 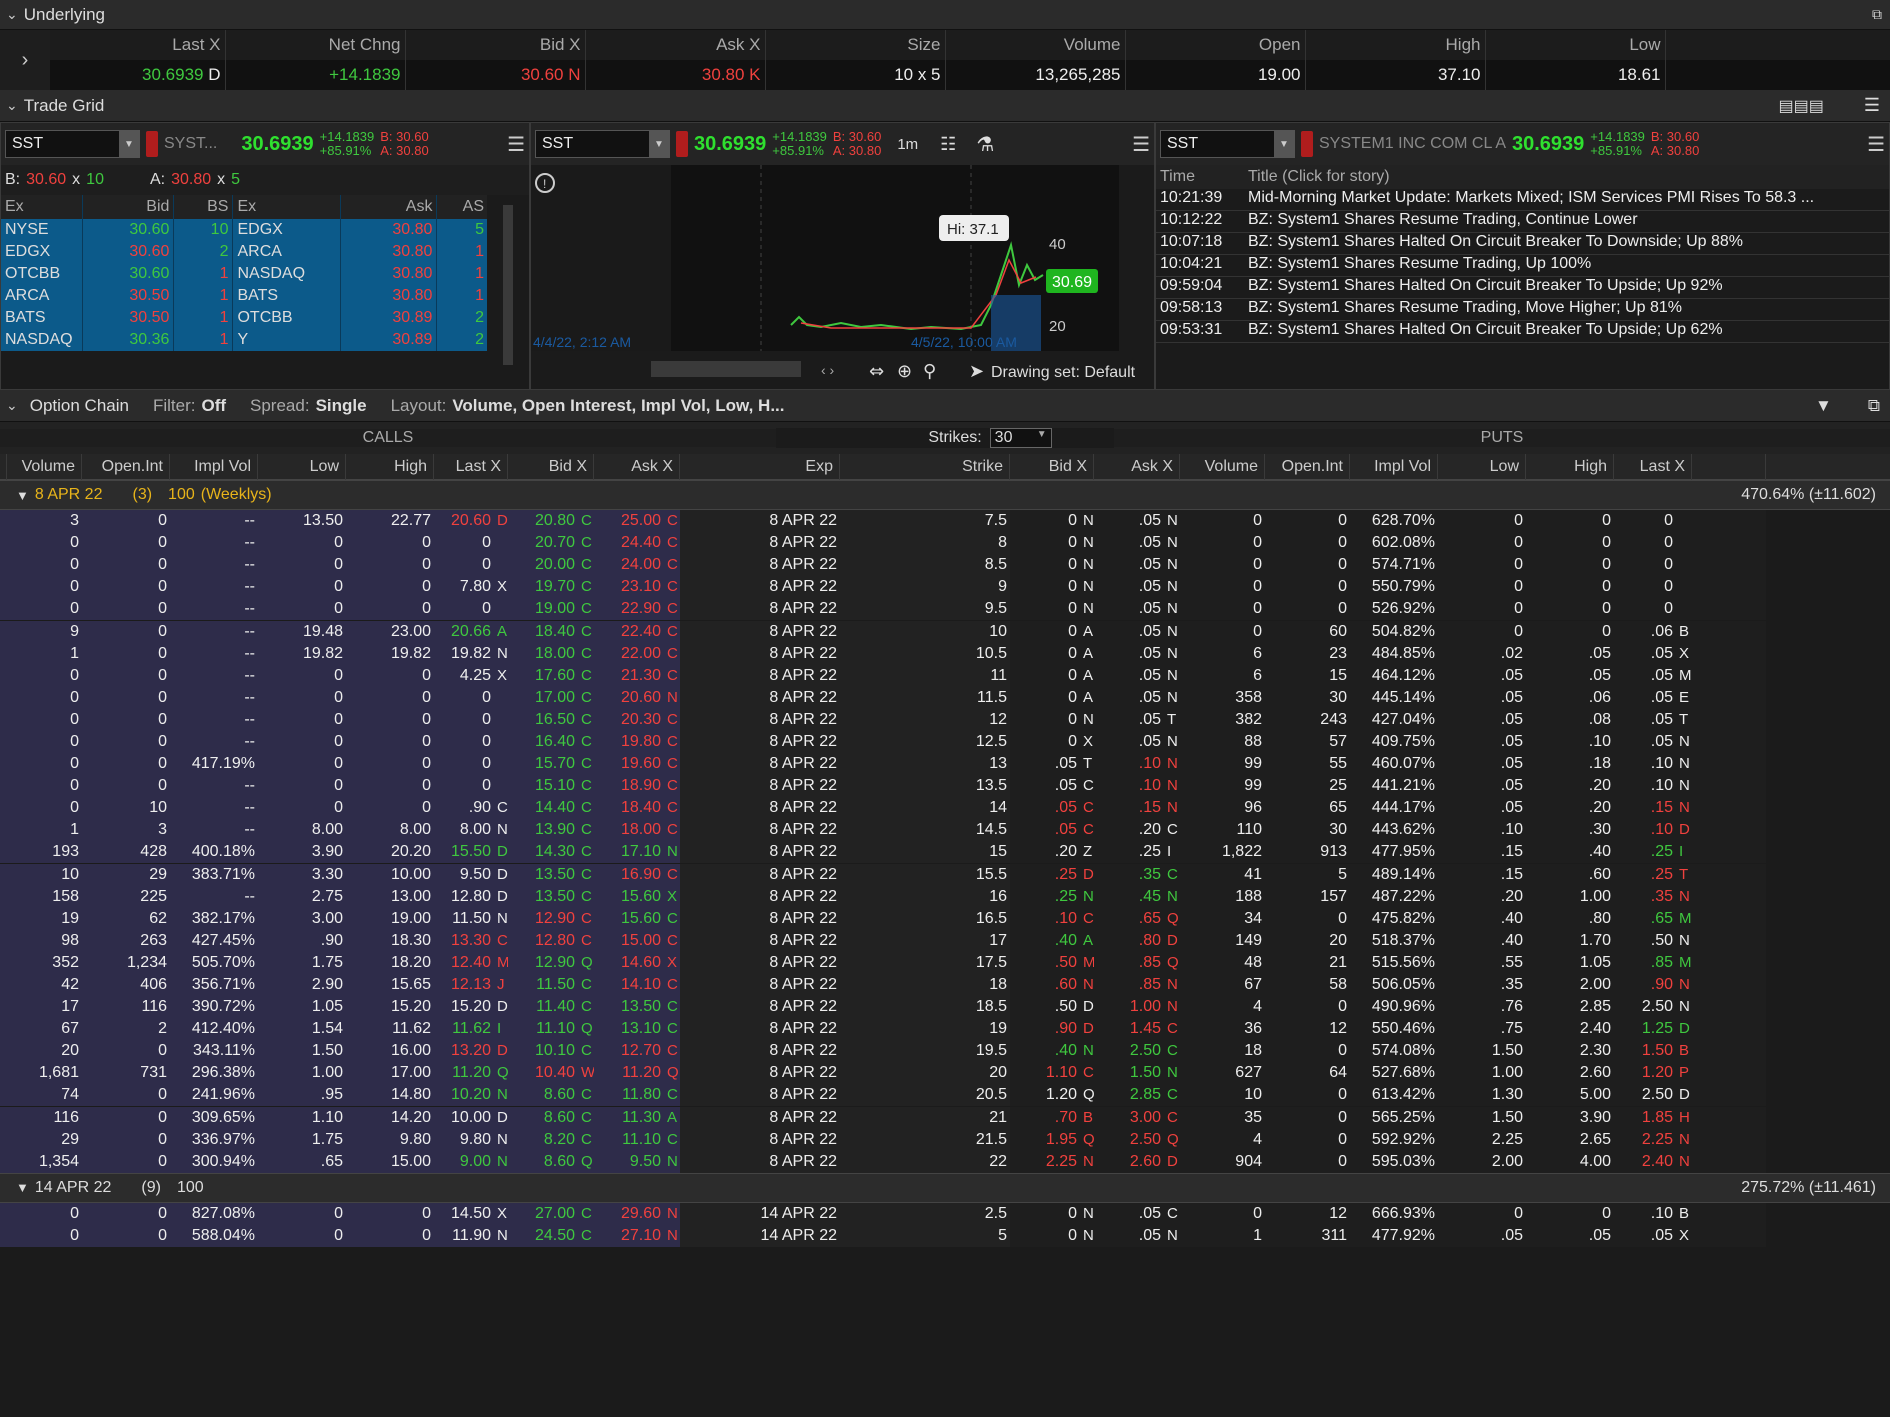 What do you see at coordinates (629, 1095) in the screenshot?
I see `cell: 11.80` at bounding box center [629, 1095].